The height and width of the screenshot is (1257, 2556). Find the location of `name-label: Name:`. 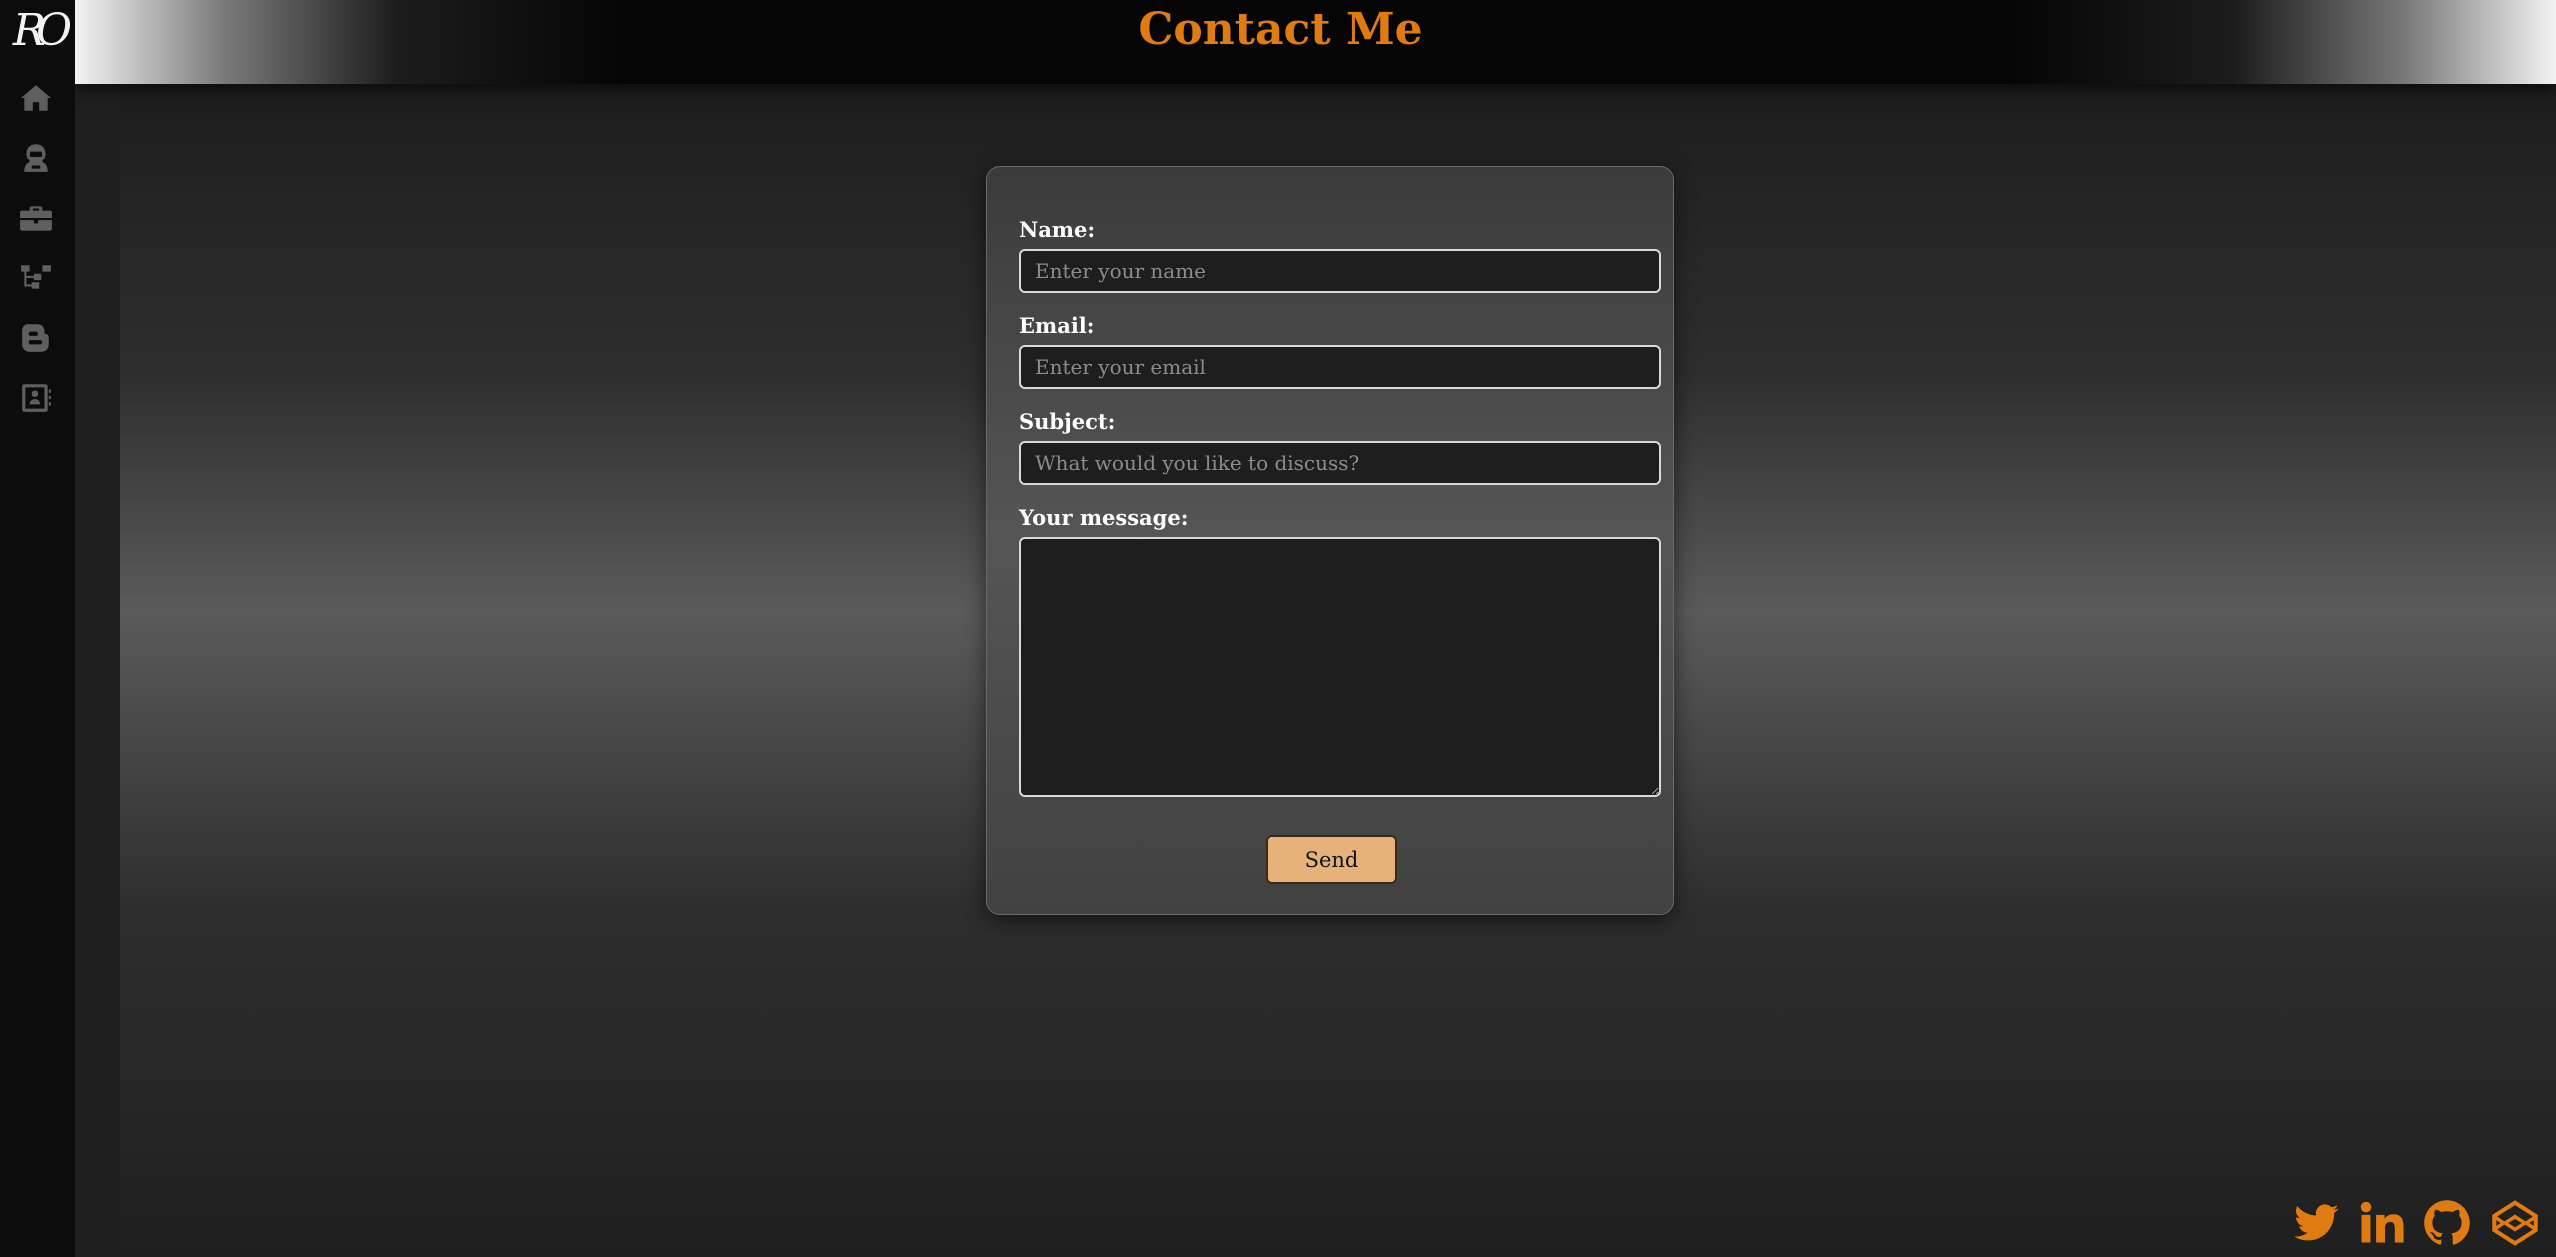

name-label: Name: is located at coordinates (1057, 229).